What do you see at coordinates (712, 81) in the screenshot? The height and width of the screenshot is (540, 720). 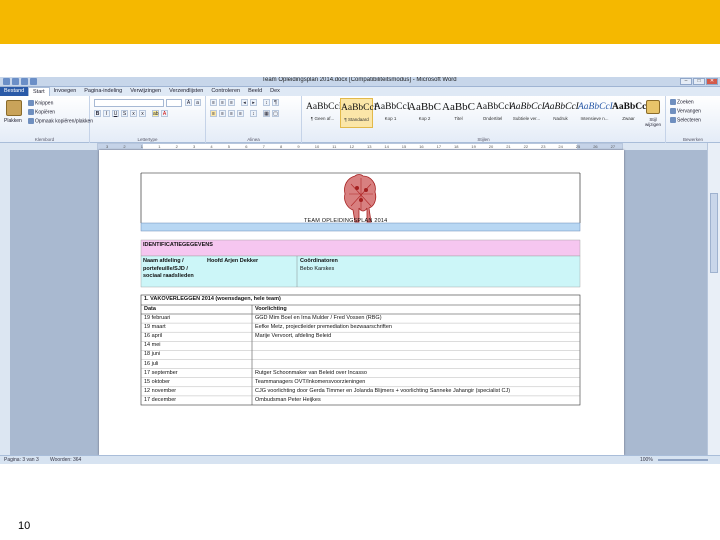 I see `close-button: ✕` at bounding box center [712, 81].